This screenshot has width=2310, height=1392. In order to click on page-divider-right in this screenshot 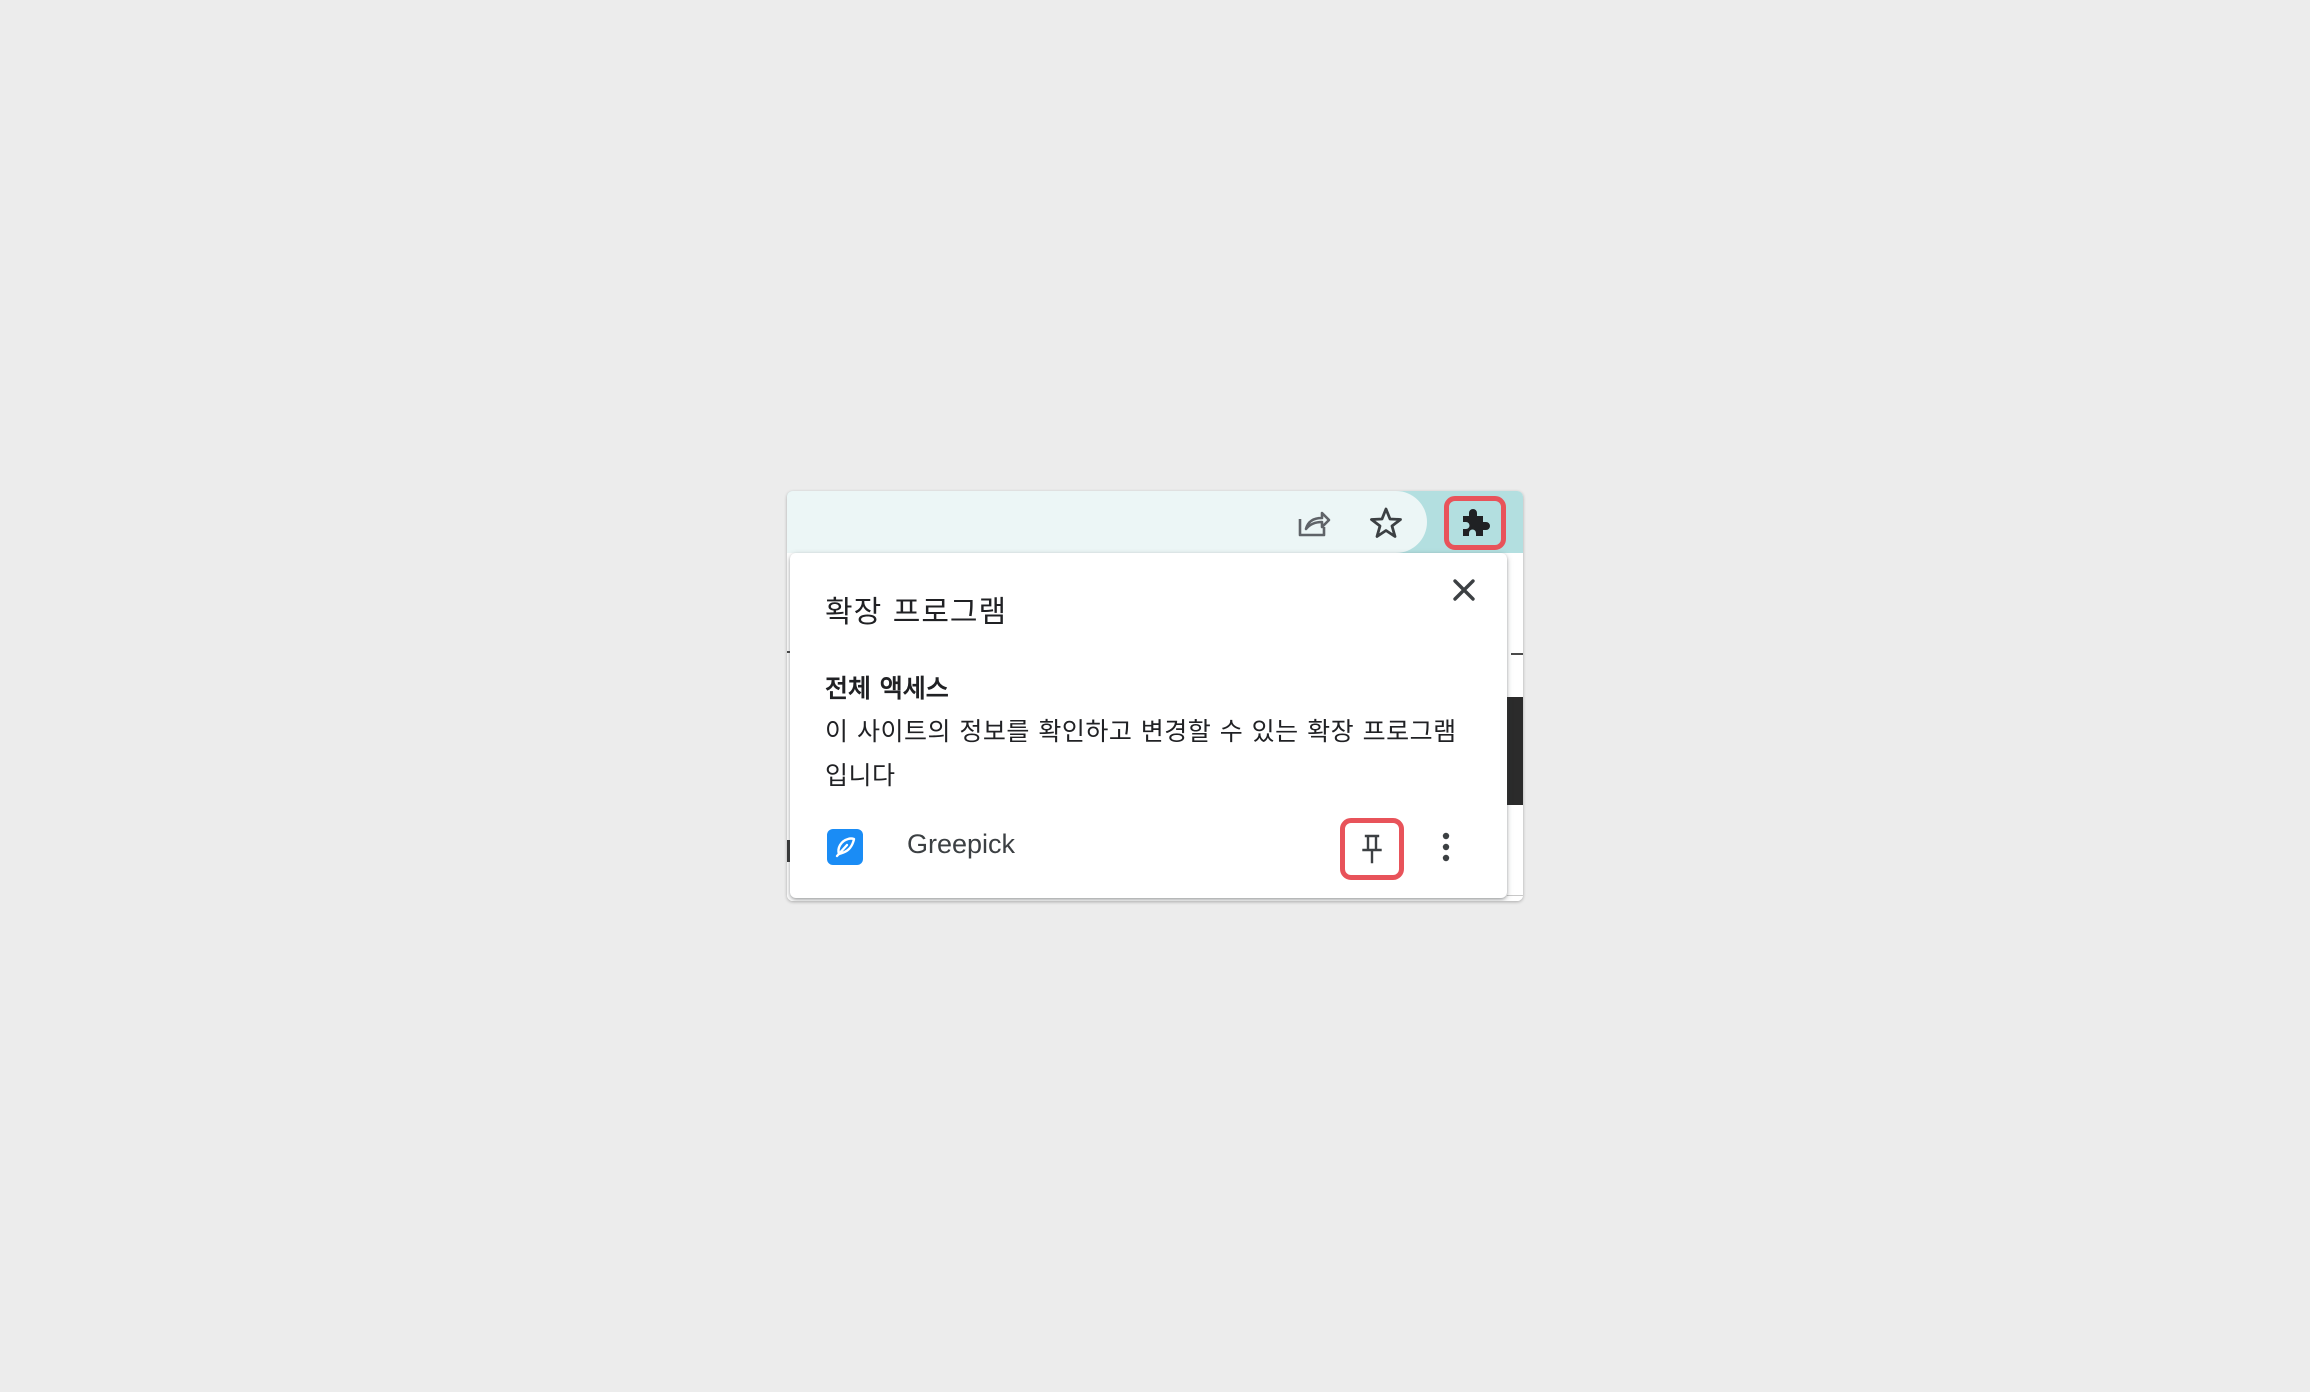, I will do `click(1517, 654)`.